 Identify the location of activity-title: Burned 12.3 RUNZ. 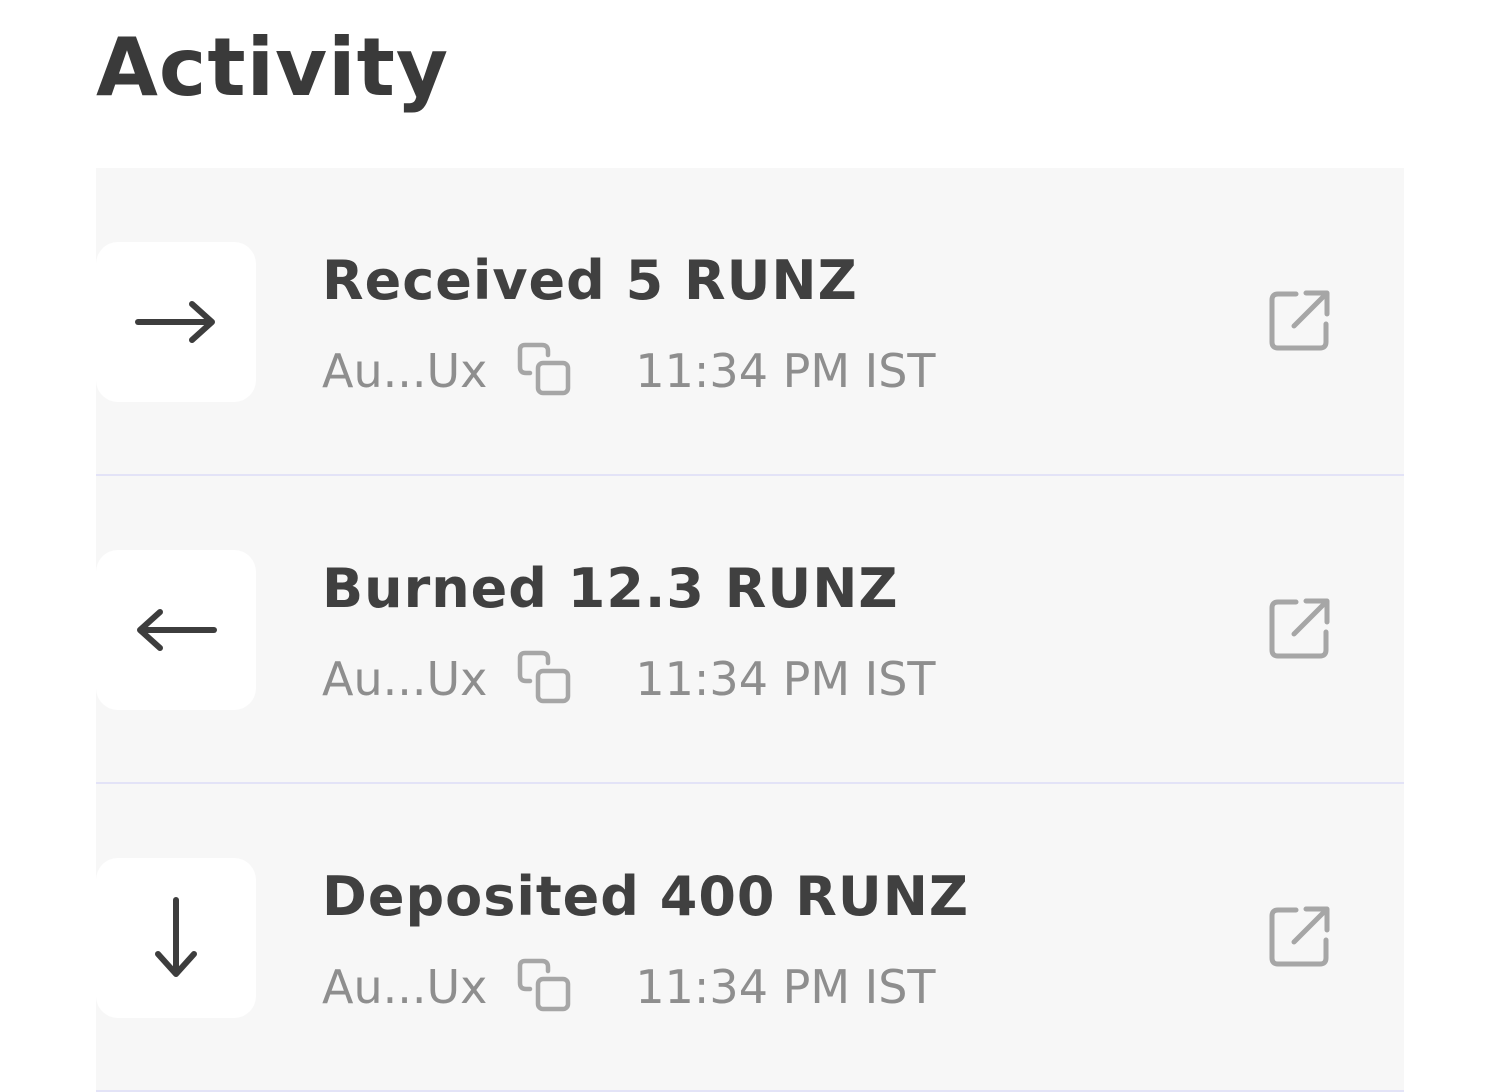
(610, 588).